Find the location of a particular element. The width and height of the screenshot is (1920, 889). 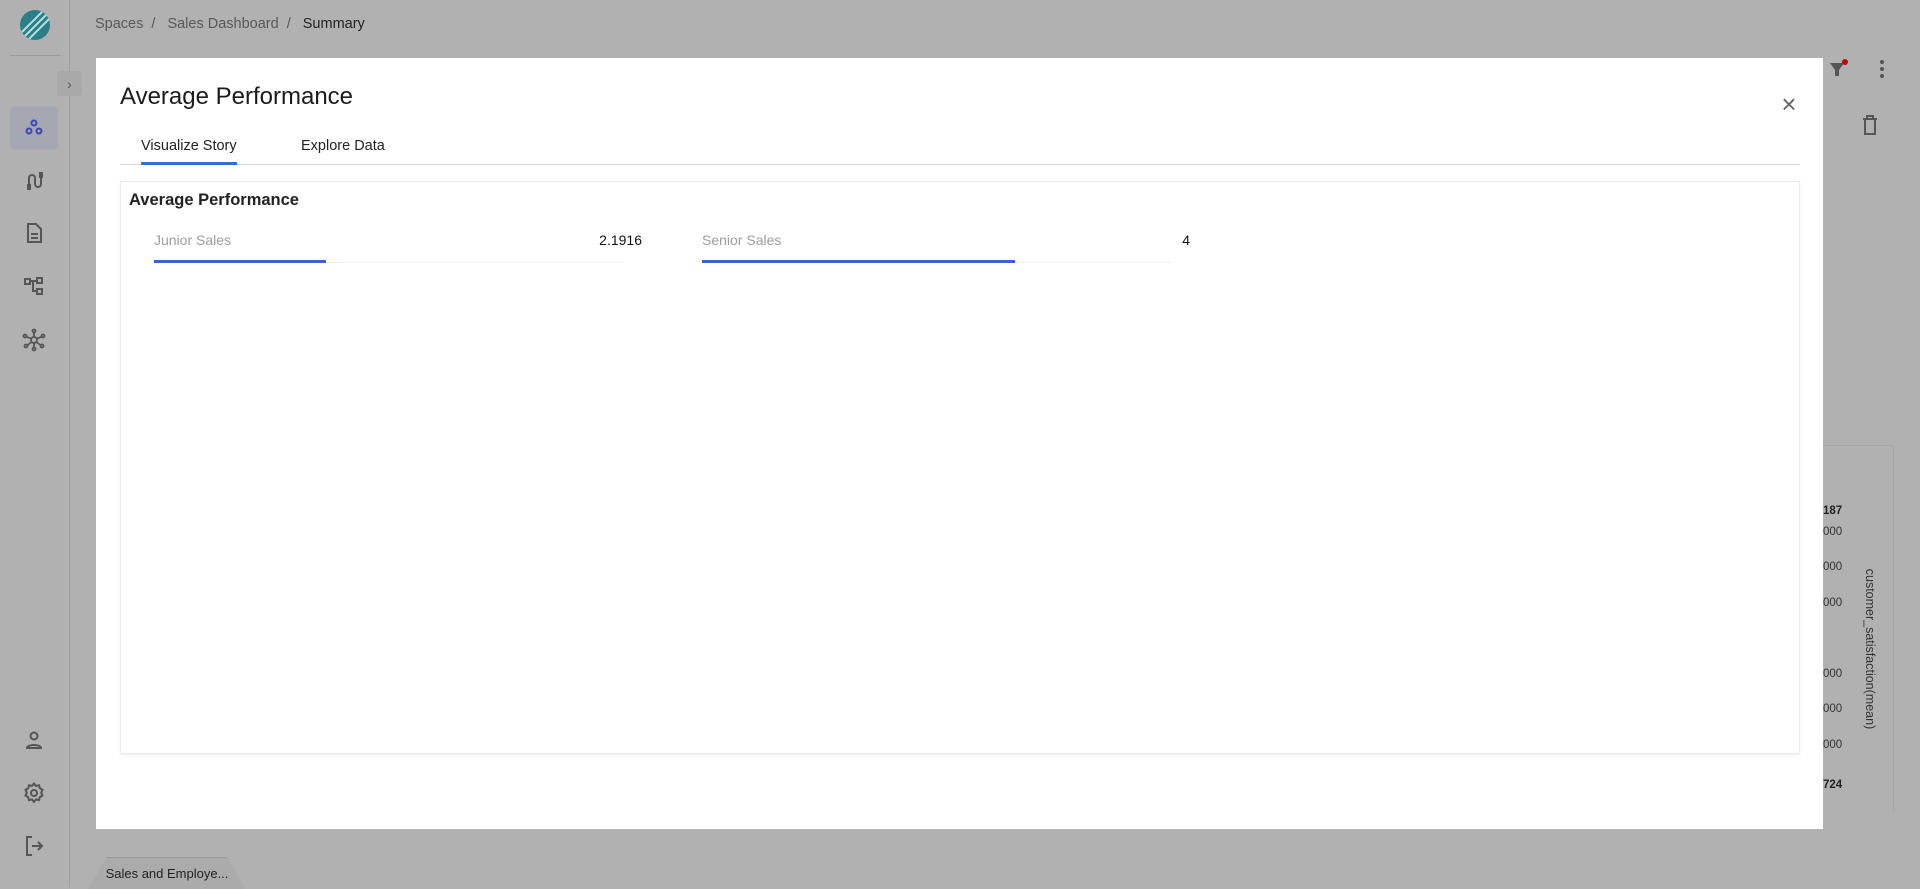

sidebar-item-settings is located at coordinates (34, 793).